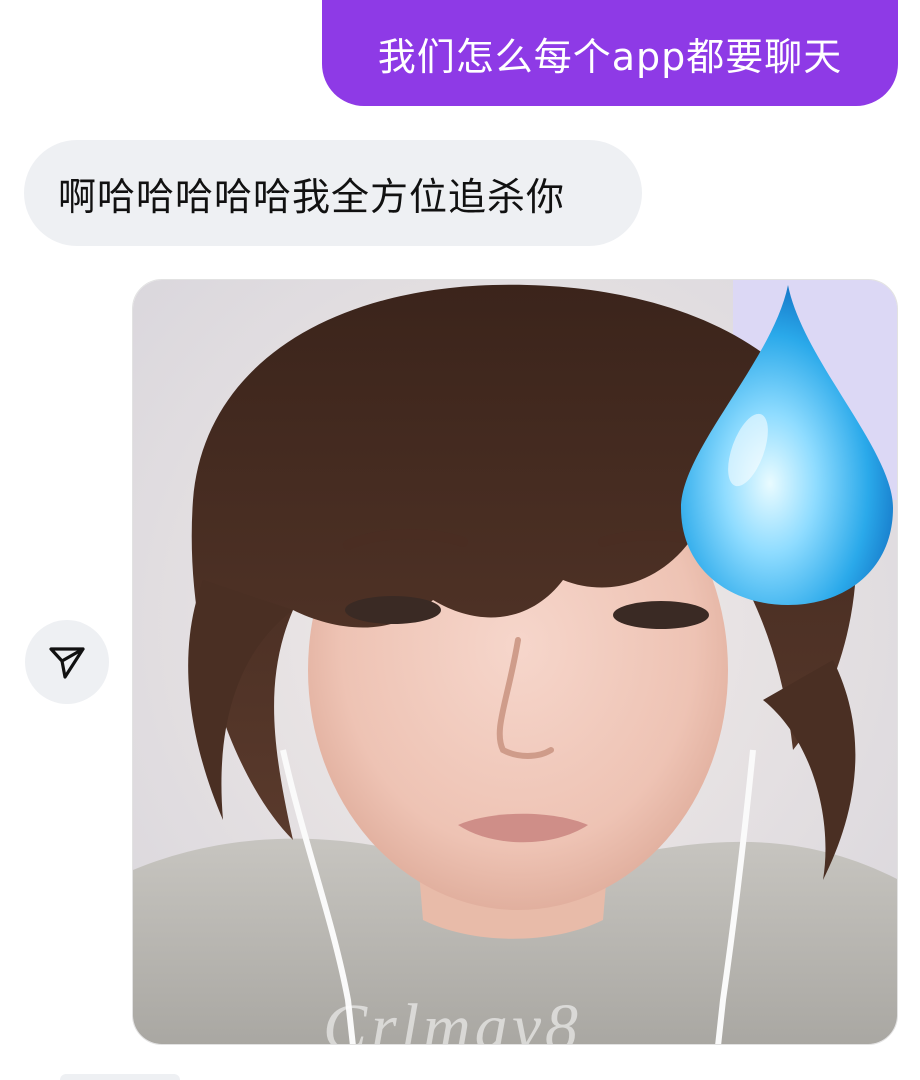 The width and height of the screenshot is (920, 1080). What do you see at coordinates (610, 56) in the screenshot?
I see `outgoing-message-text: 我们怎么每个app都要聊天` at bounding box center [610, 56].